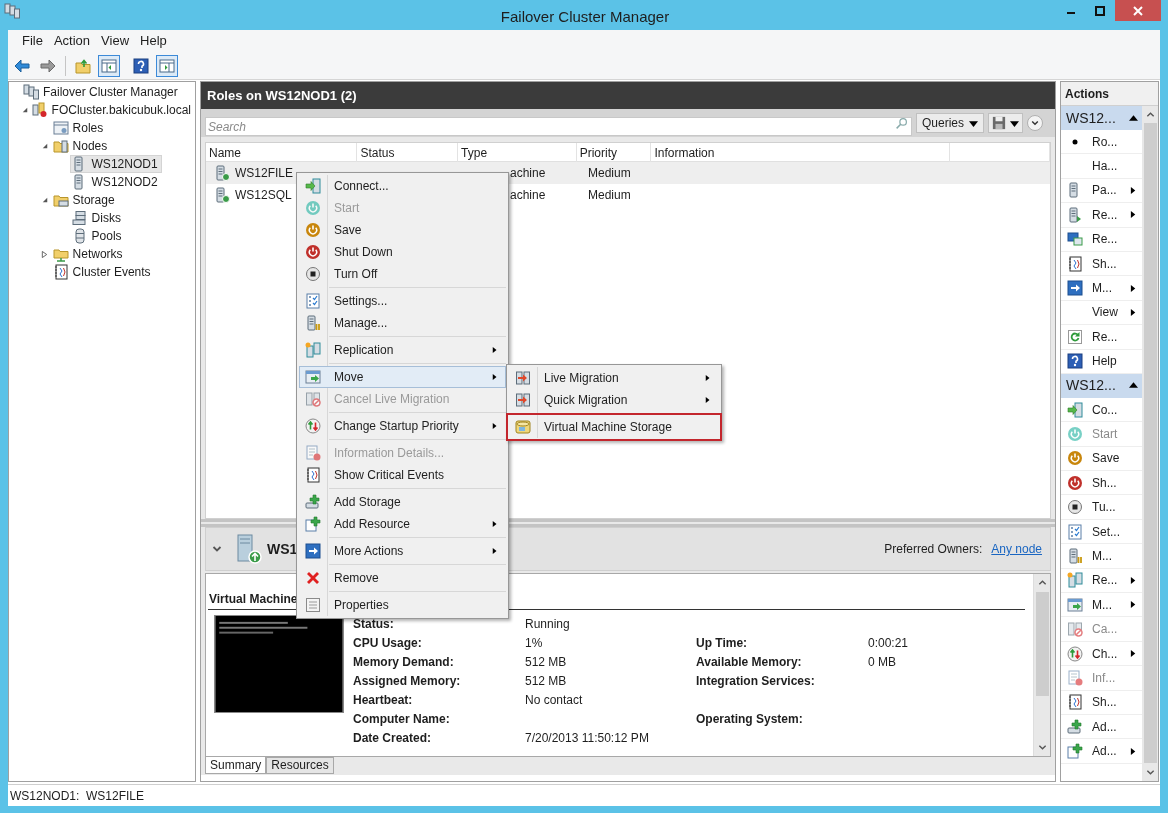 This screenshot has width=1168, height=813. Describe the element at coordinates (1087, 94) in the screenshot. I see `pane-title: Actions` at that location.